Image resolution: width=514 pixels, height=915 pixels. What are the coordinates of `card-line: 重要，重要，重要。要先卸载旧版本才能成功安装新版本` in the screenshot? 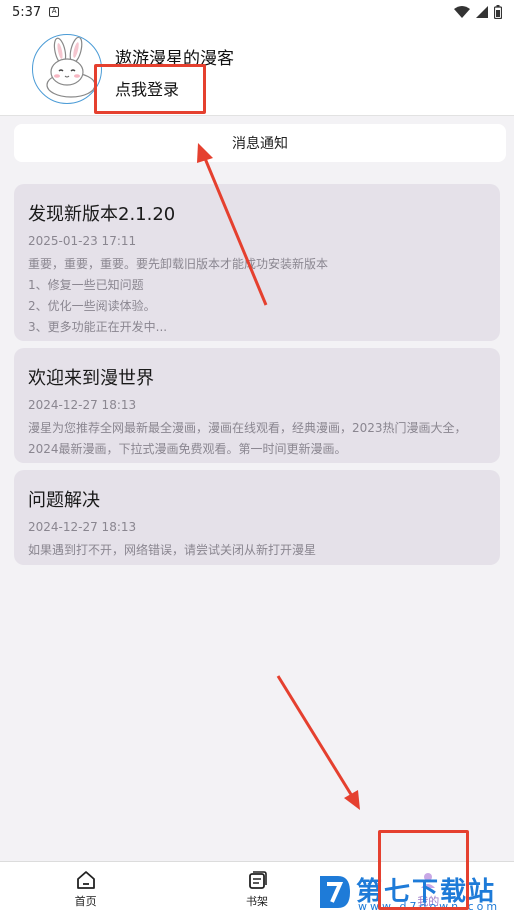 It's located at (178, 264).